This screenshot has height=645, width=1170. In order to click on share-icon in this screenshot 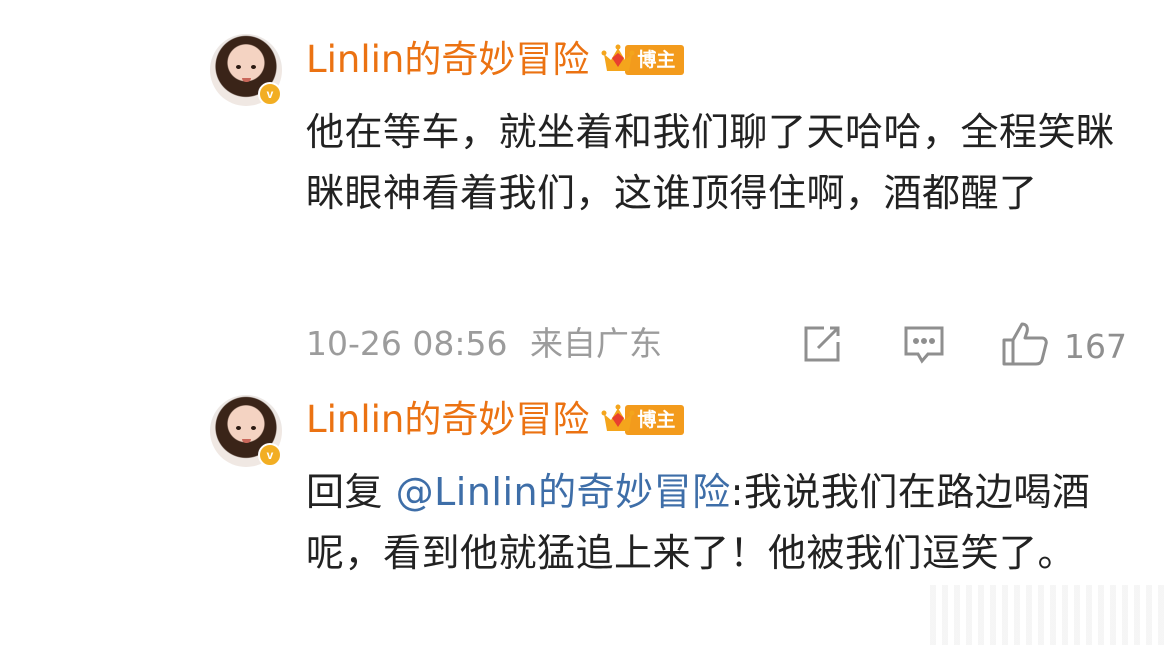, I will do `click(822, 346)`.